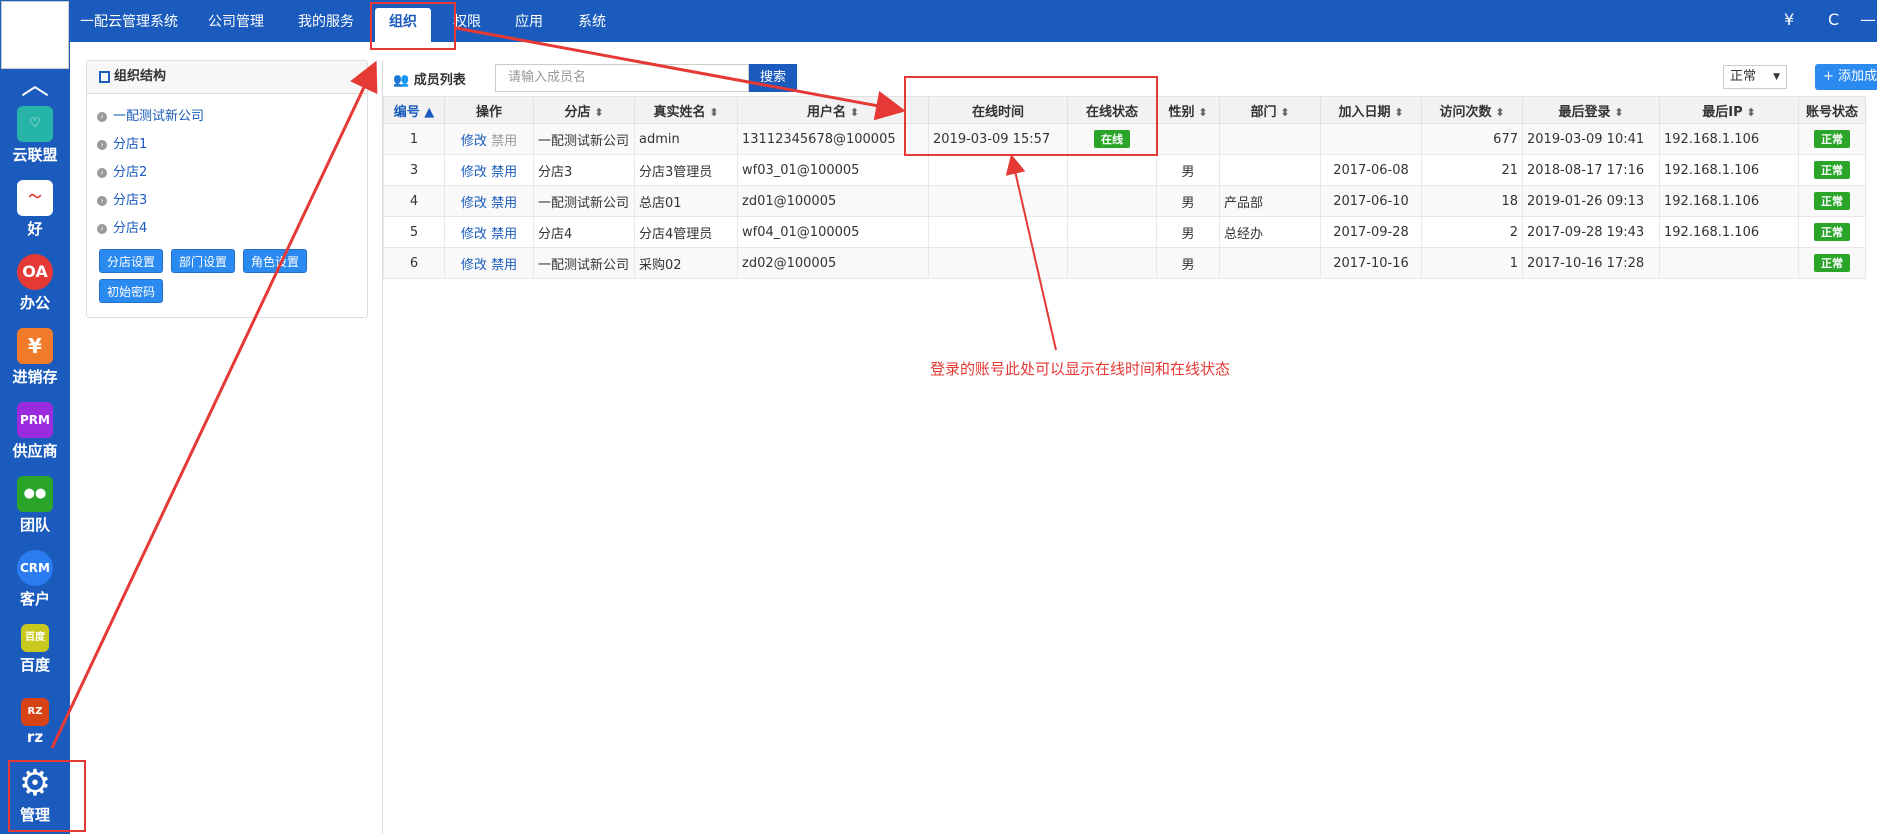 This screenshot has width=1877, height=834. What do you see at coordinates (34, 599) in the screenshot?
I see `app-label: 客户` at bounding box center [34, 599].